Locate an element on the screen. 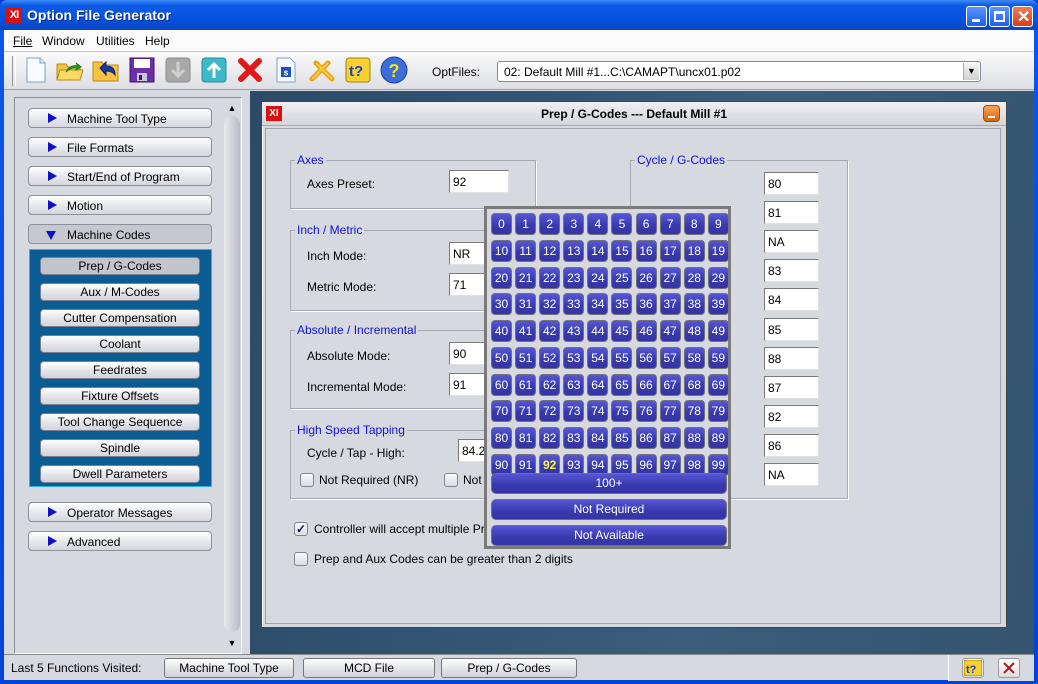 This screenshot has height=684, width=1038. number-button-77: 77 is located at coordinates (670, 411).